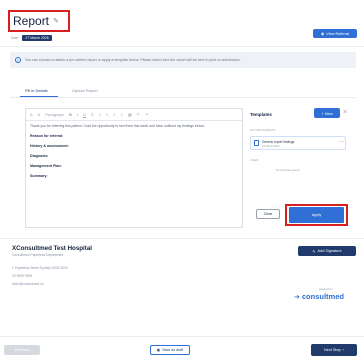 The image size is (364, 363). I want to click on report-meta: Date 27 March 2026, so click(31, 38).